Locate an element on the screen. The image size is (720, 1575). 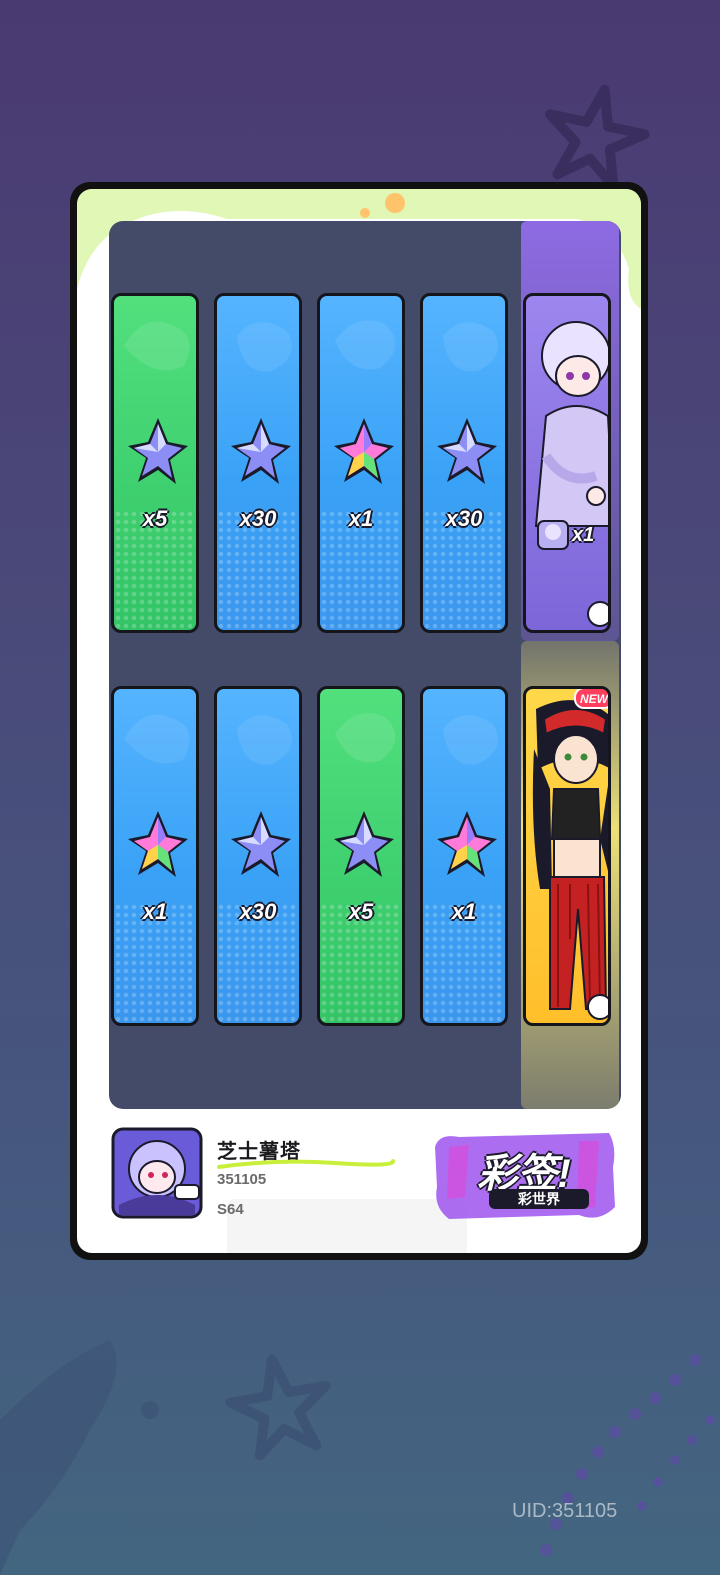
new-badge-label: NEW is located at coordinates (594, 699).